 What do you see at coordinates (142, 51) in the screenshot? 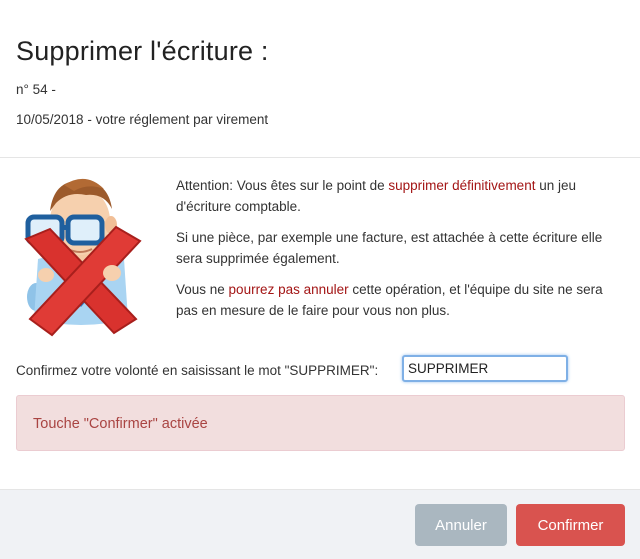
I see `dialog-title: Supprimer l'écriture :` at bounding box center [142, 51].